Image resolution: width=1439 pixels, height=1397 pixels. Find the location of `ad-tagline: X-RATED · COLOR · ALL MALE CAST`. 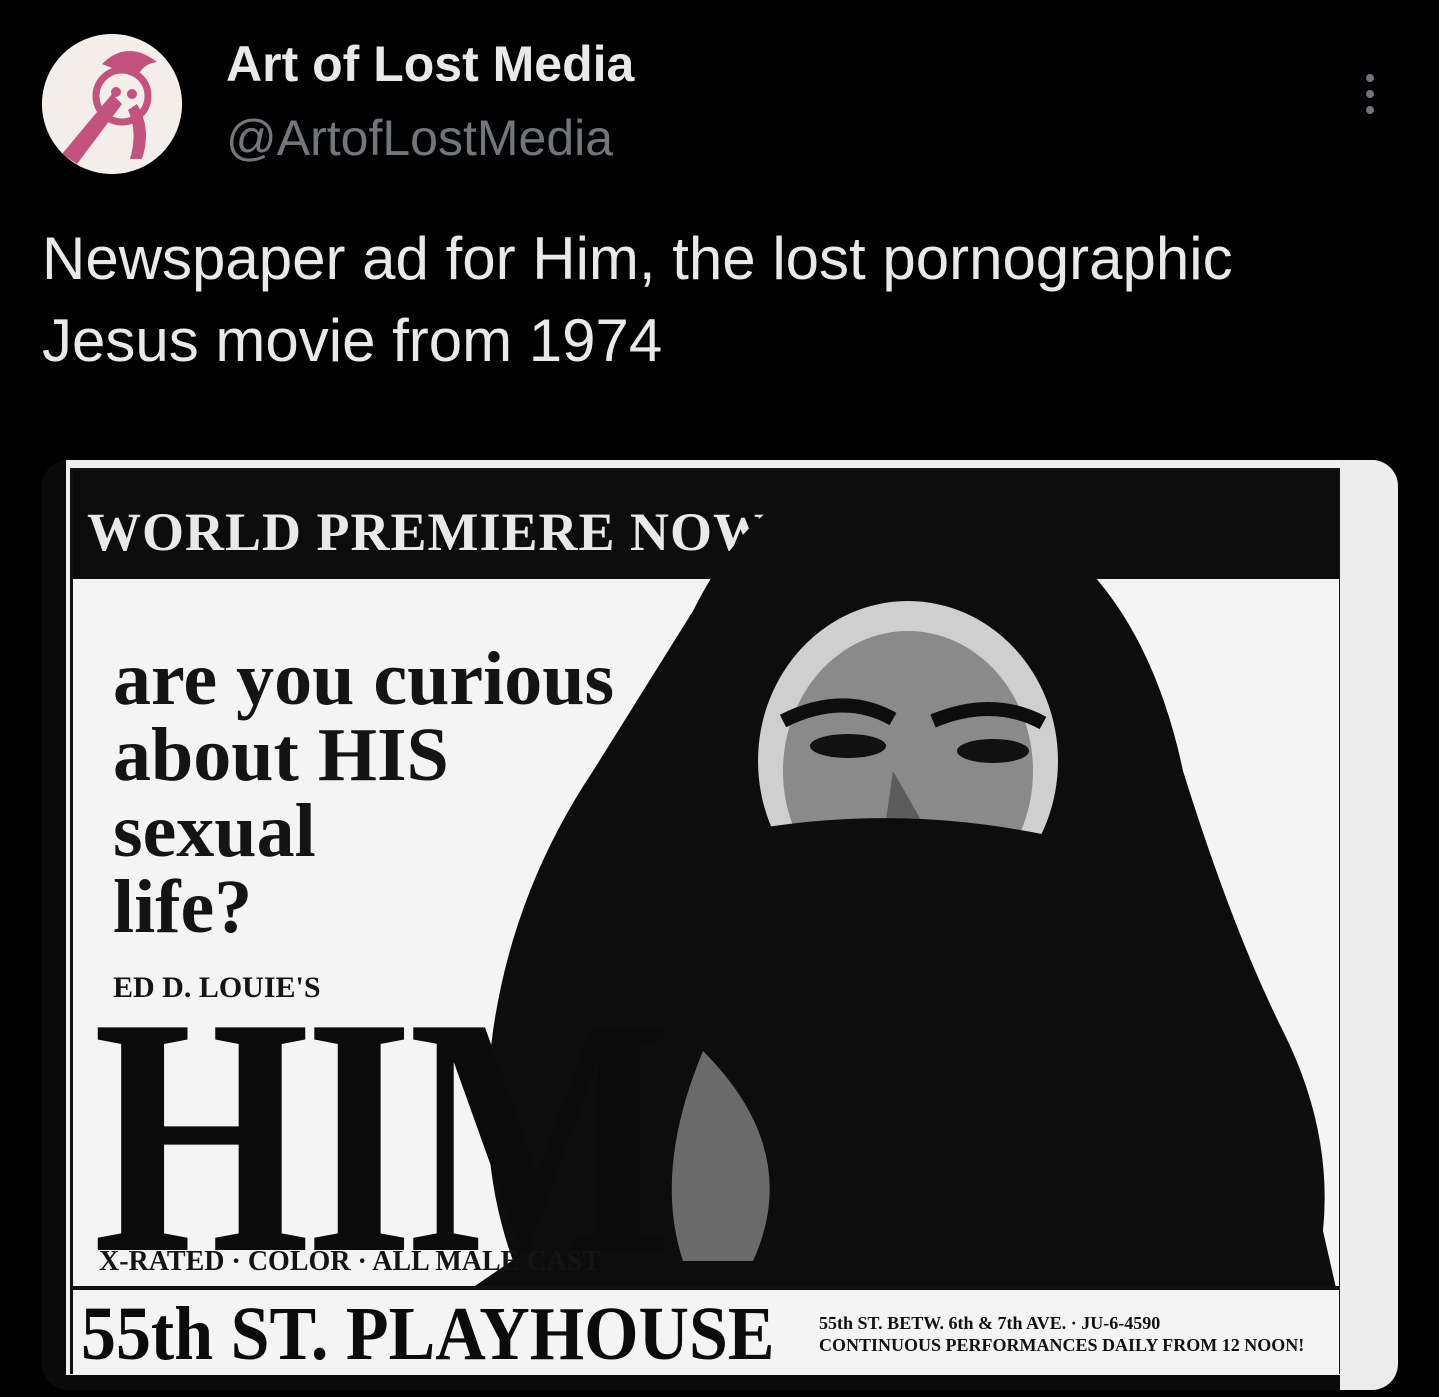

ad-tagline: X-RATED · COLOR · ALL MALE CAST is located at coordinates (350, 1261).